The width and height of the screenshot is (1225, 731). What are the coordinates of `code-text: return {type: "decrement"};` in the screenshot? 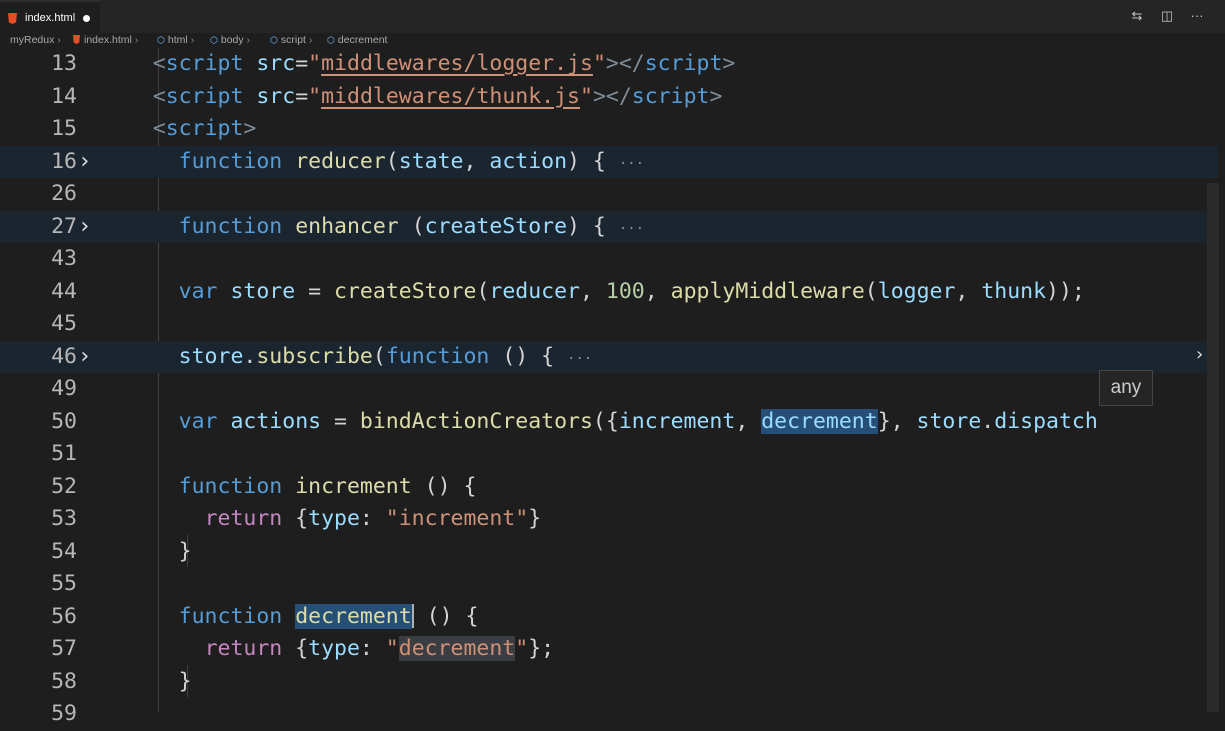 It's located at (327, 649).